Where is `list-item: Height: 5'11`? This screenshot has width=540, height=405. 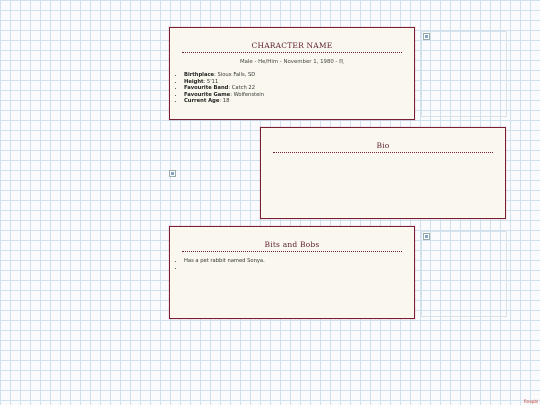
list-item: Height: 5'11 is located at coordinates (299, 82).